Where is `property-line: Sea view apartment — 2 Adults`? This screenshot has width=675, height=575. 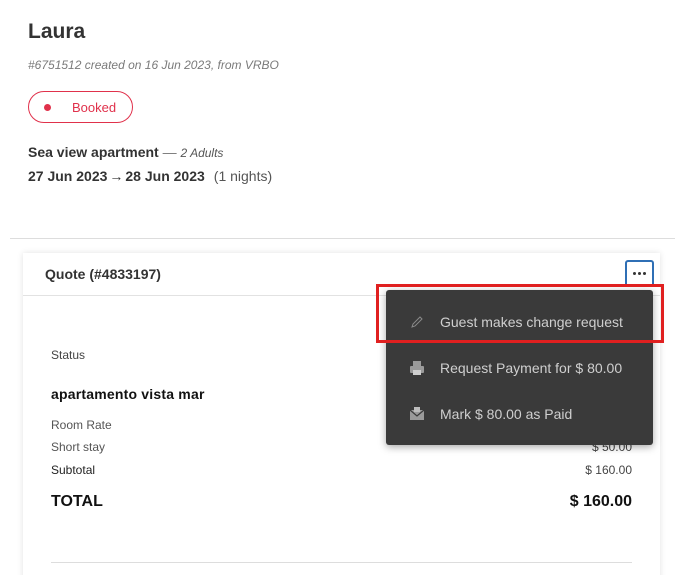
property-line: Sea view apartment — 2 Adults is located at coordinates (125, 152).